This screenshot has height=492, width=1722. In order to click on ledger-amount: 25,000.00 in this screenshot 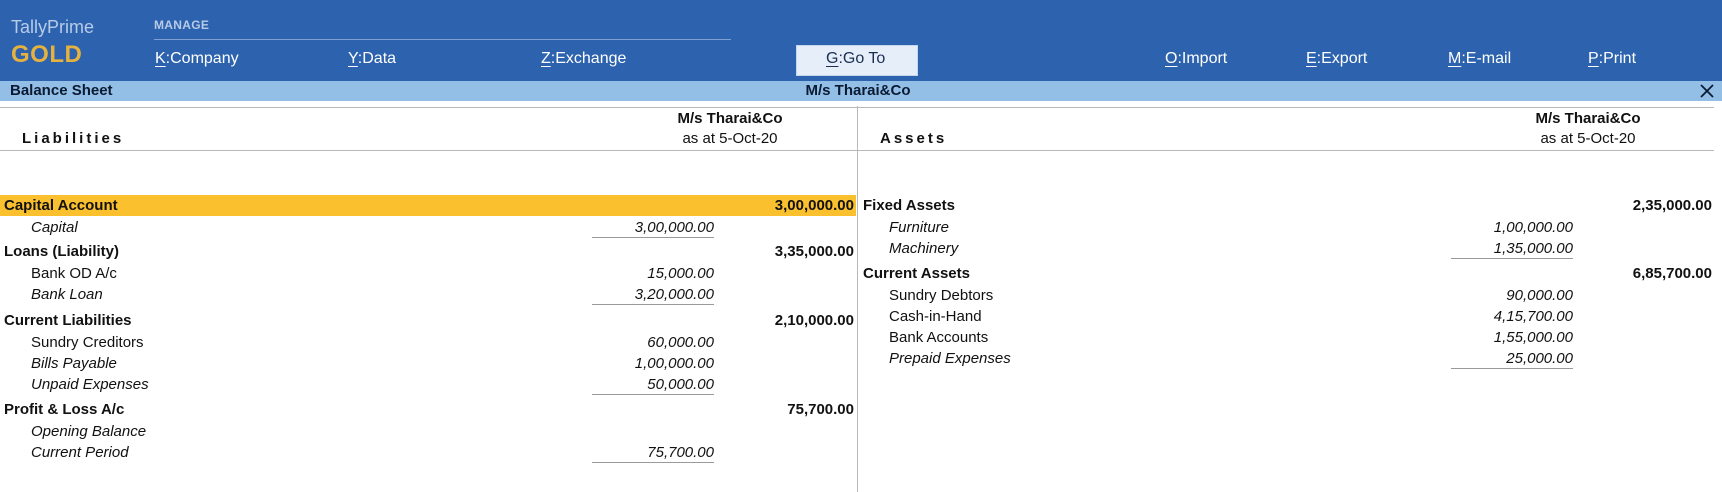, I will do `click(1512, 359)`.